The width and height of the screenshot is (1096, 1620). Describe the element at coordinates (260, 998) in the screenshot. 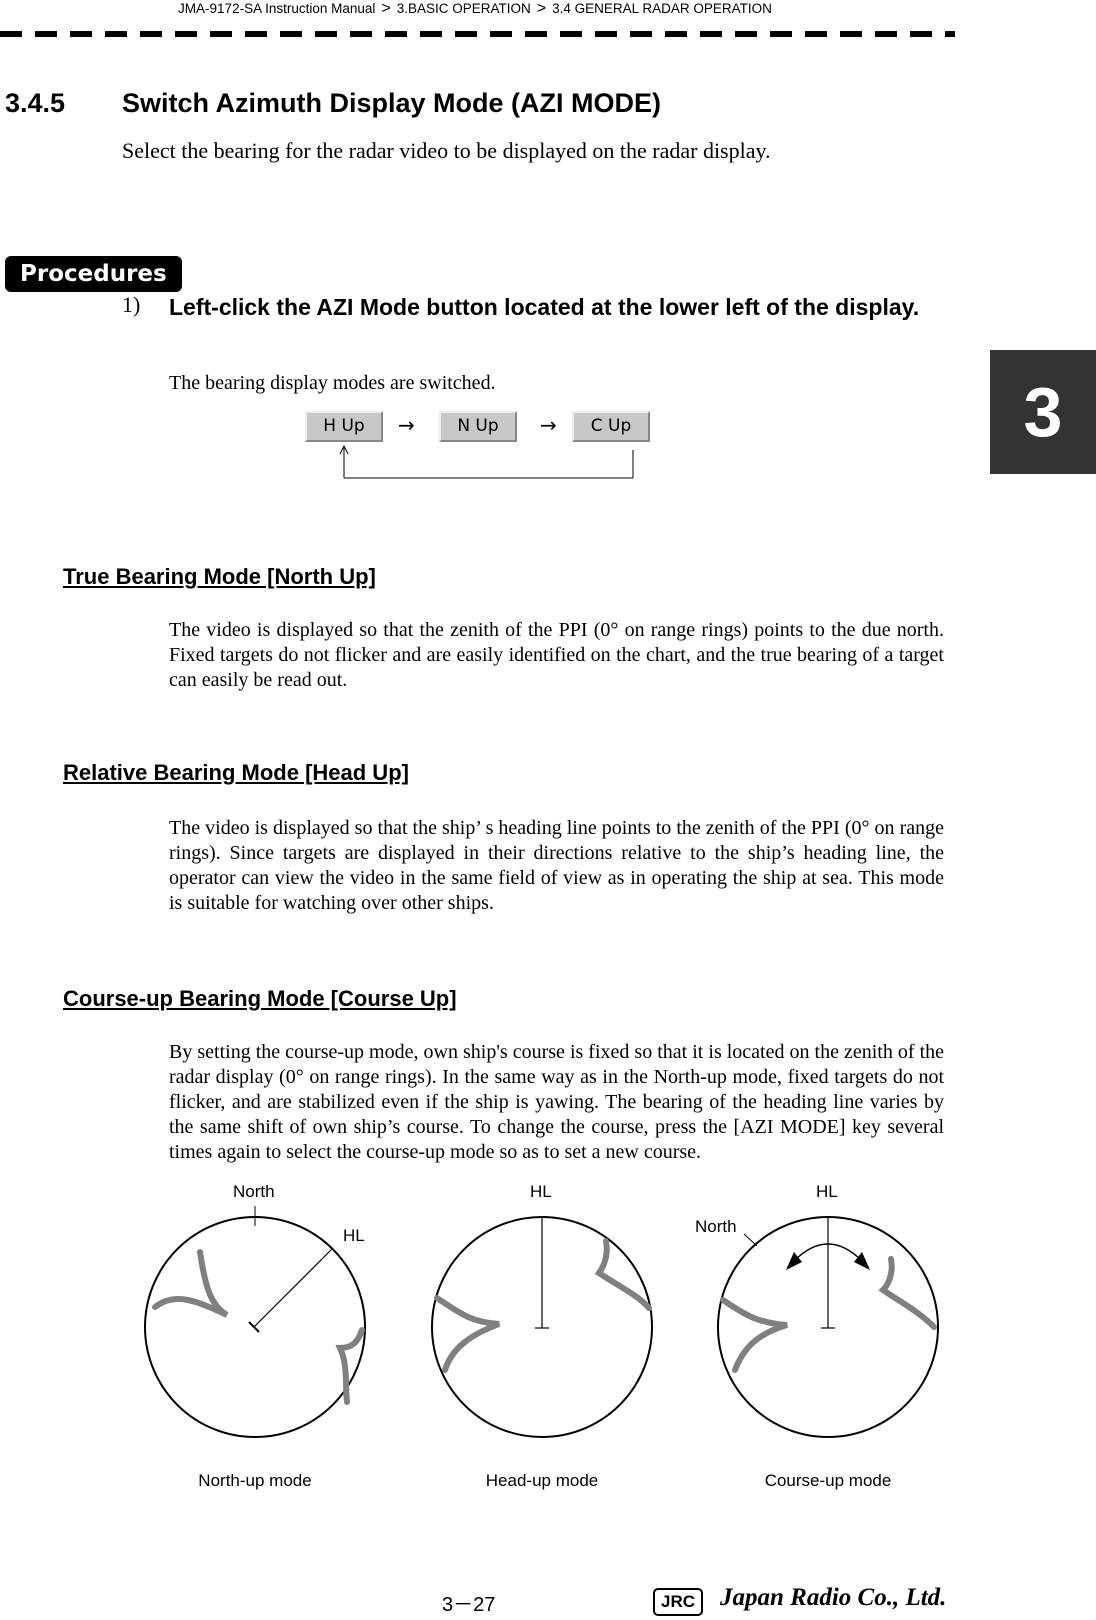

I see `course-up-heading: Course-up Bearing Mode [Course Up]` at that location.